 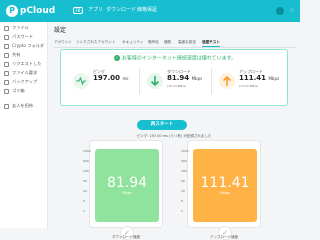 What do you see at coordinates (95, 10) in the screenshot?
I see `nav-apps: アプリ` at bounding box center [95, 10].